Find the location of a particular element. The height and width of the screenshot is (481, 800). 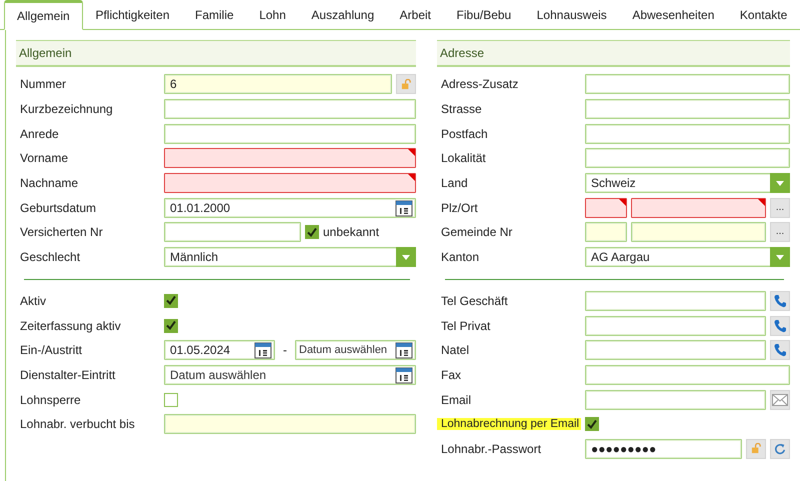

date-field: 01.05.2024 is located at coordinates (219, 350).